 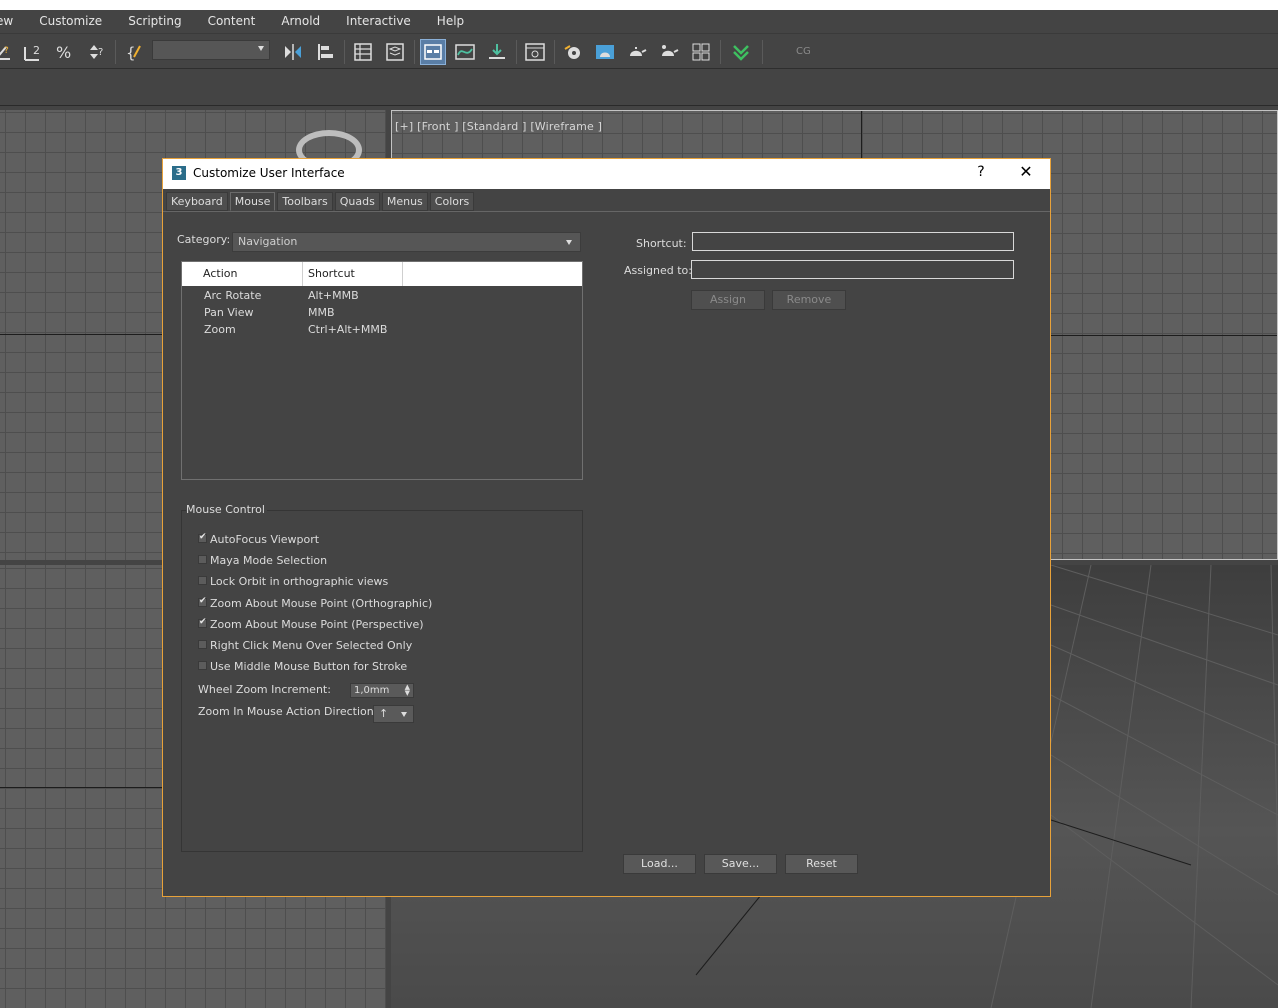 I want to click on viewport-front-label: [+] [Front ] [Standard ] [Wireframe ], so click(x=498, y=126).